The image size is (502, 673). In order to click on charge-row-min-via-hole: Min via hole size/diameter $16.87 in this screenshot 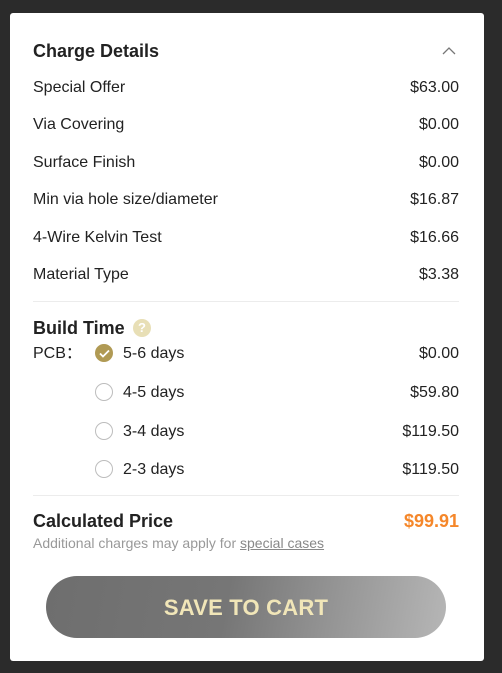, I will do `click(246, 200)`.